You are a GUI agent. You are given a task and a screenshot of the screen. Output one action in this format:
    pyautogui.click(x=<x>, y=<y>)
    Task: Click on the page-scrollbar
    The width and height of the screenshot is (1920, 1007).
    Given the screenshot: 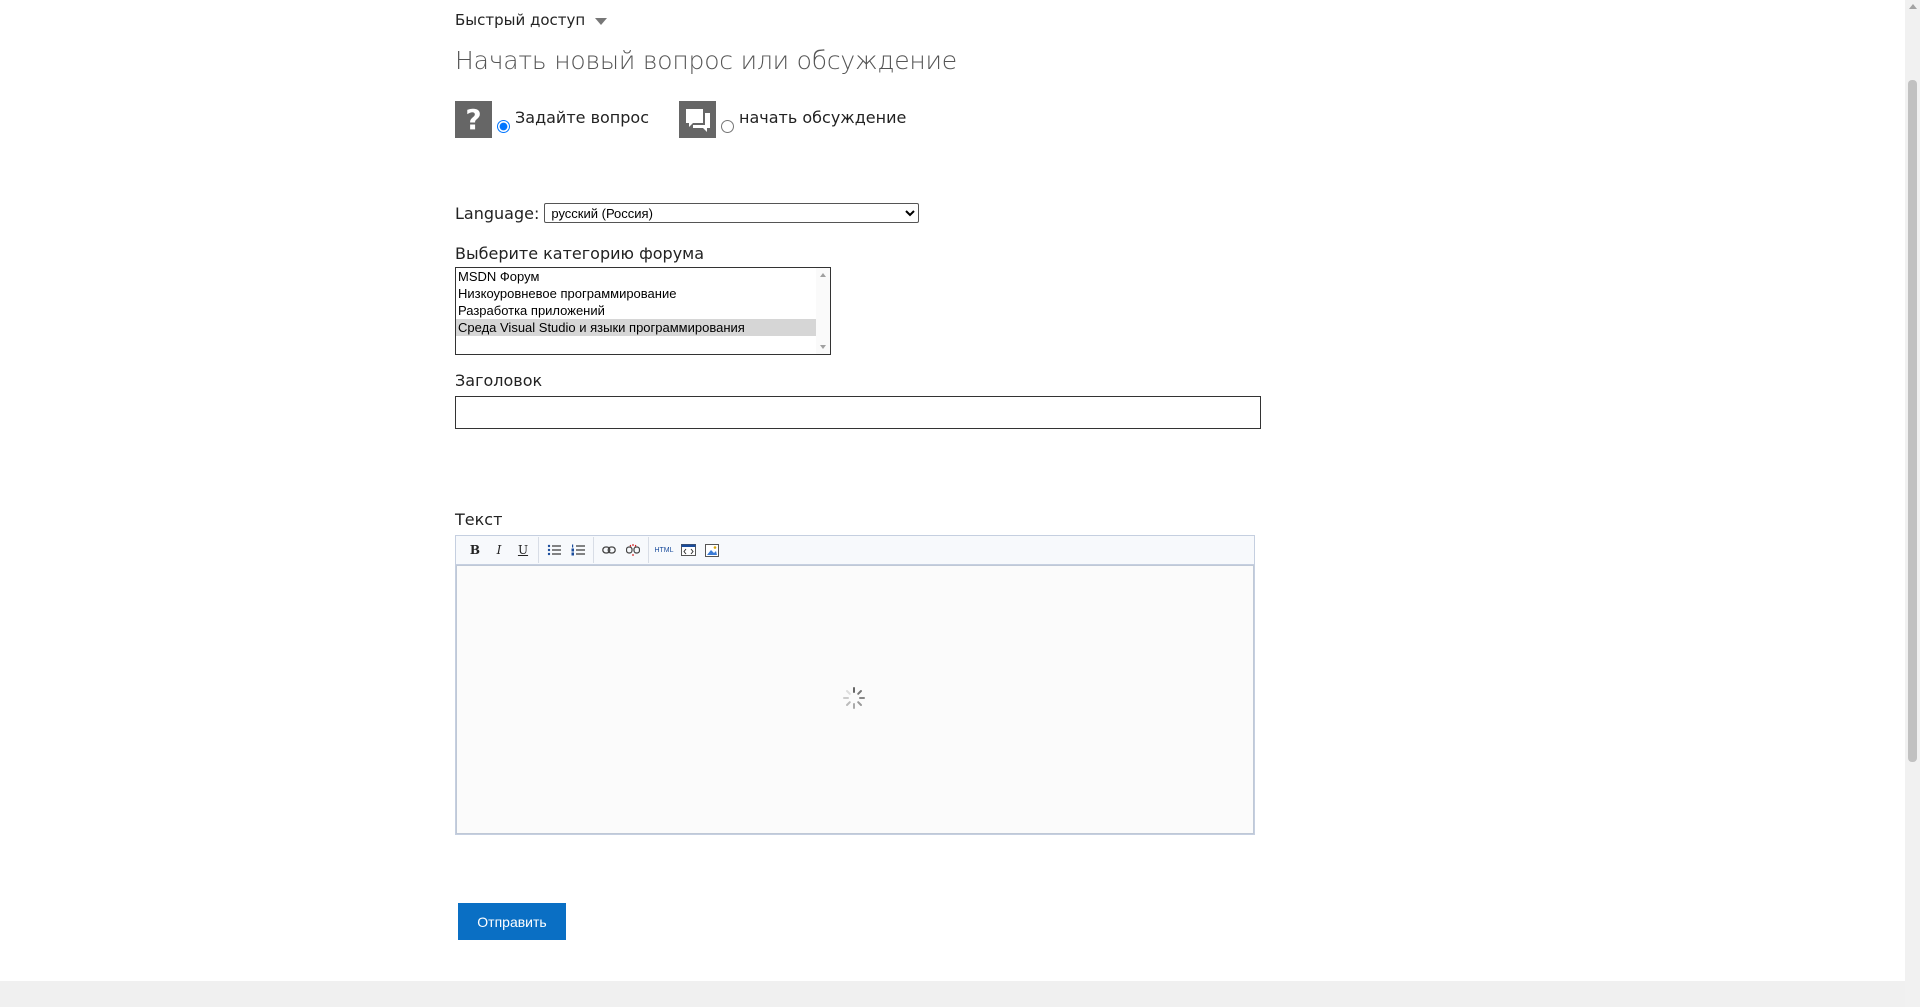 What is the action you would take?
    pyautogui.click(x=1912, y=503)
    